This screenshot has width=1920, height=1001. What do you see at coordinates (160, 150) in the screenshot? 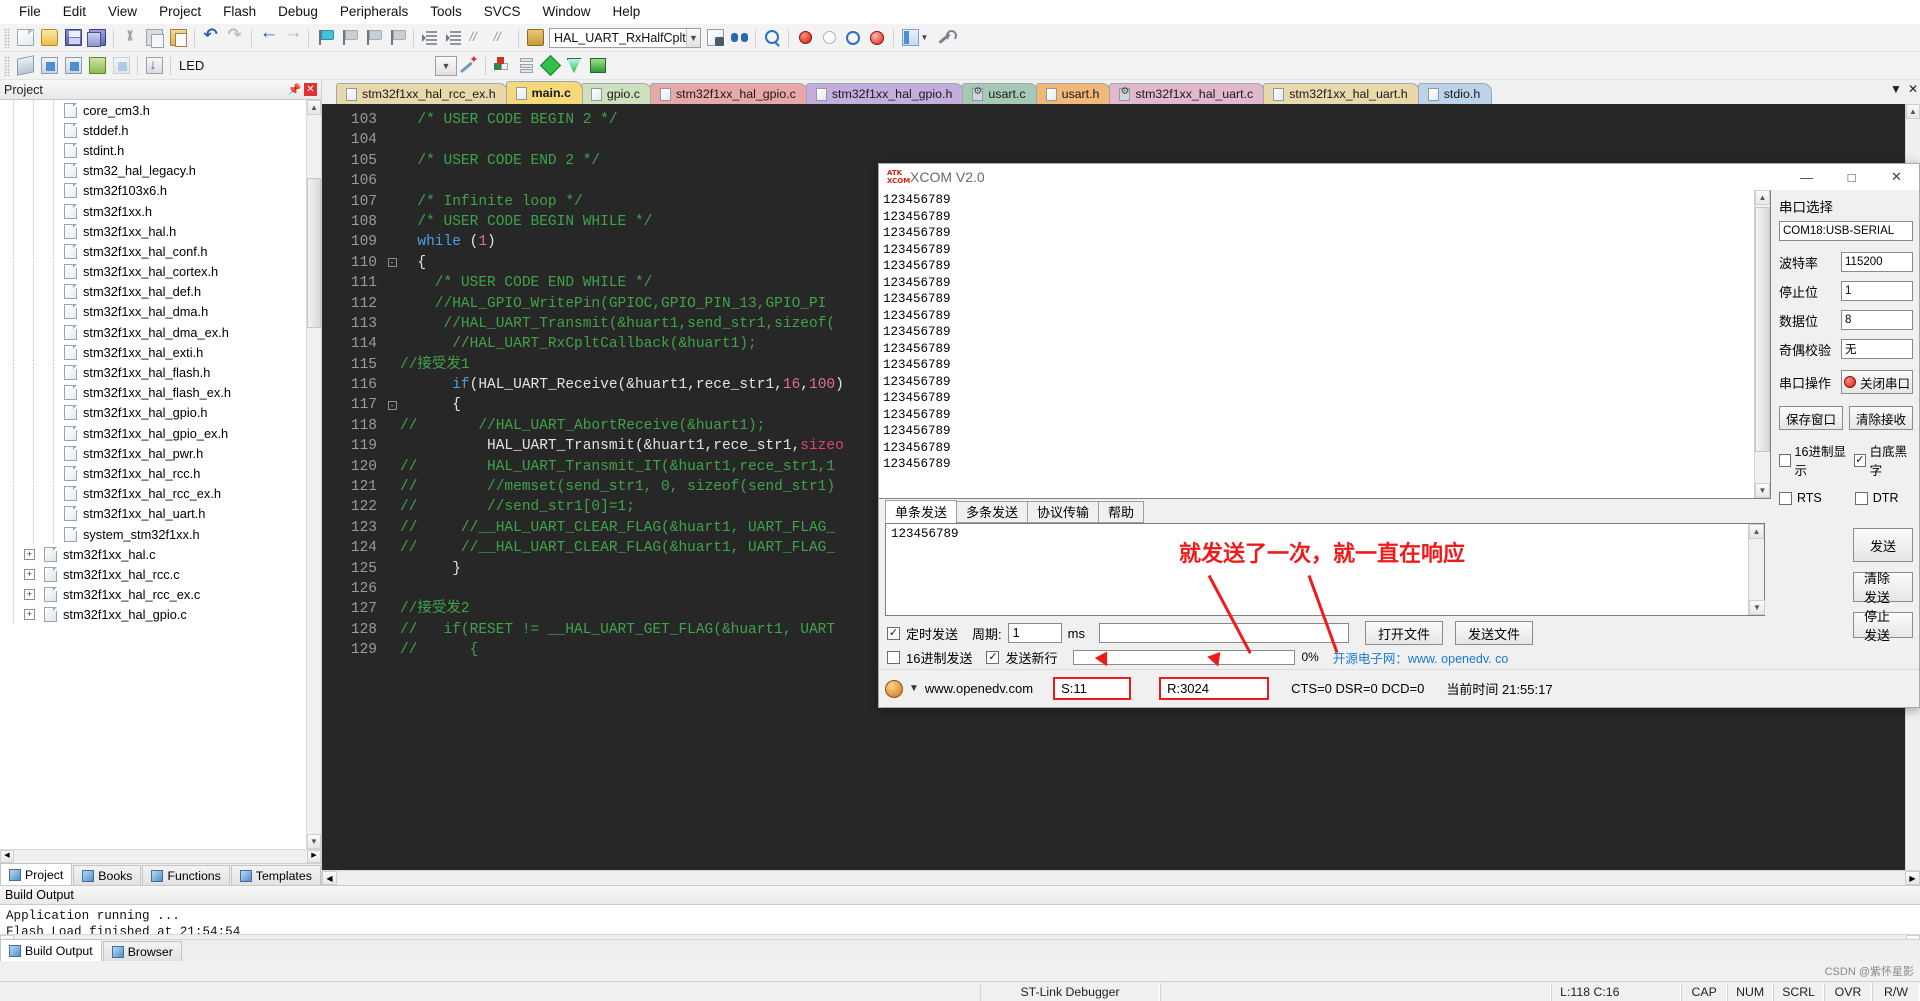
I see `tree-item: stdint.h` at bounding box center [160, 150].